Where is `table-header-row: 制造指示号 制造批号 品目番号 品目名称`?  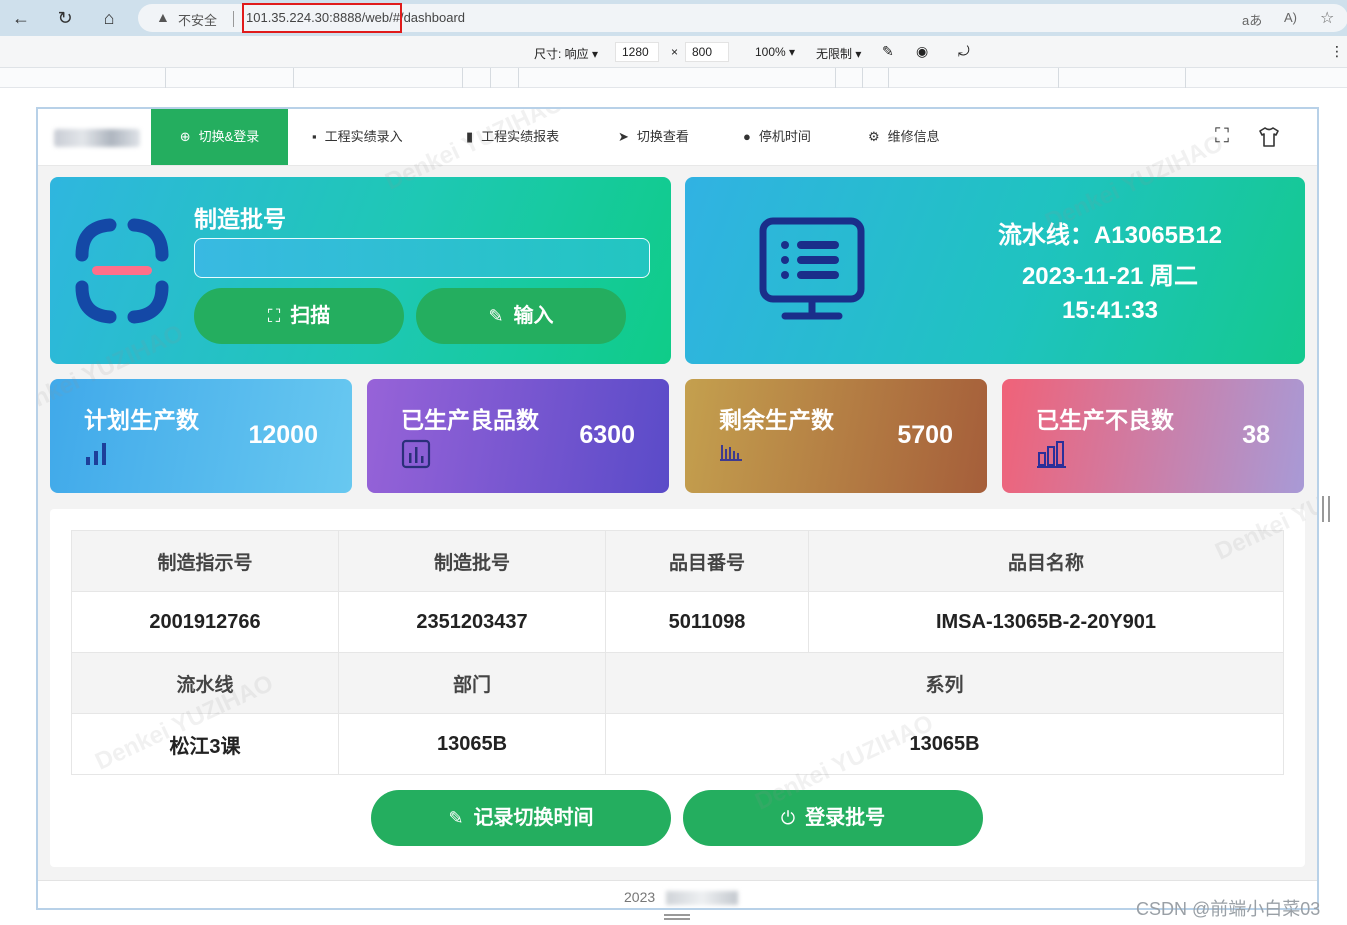
table-header-row: 制造指示号 制造批号 品目番号 品目名称 is located at coordinates (677, 561).